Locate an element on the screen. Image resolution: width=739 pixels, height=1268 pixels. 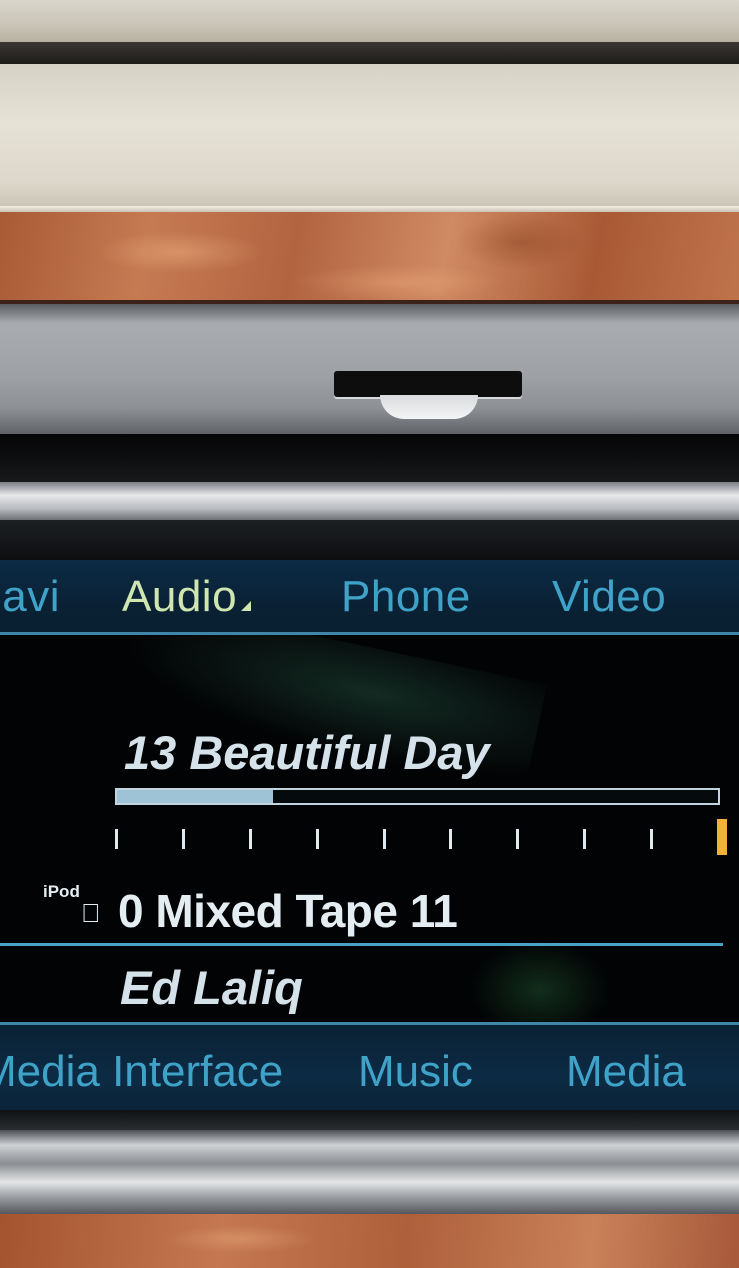
disc-slot-recess is located at coordinates (429, 407).